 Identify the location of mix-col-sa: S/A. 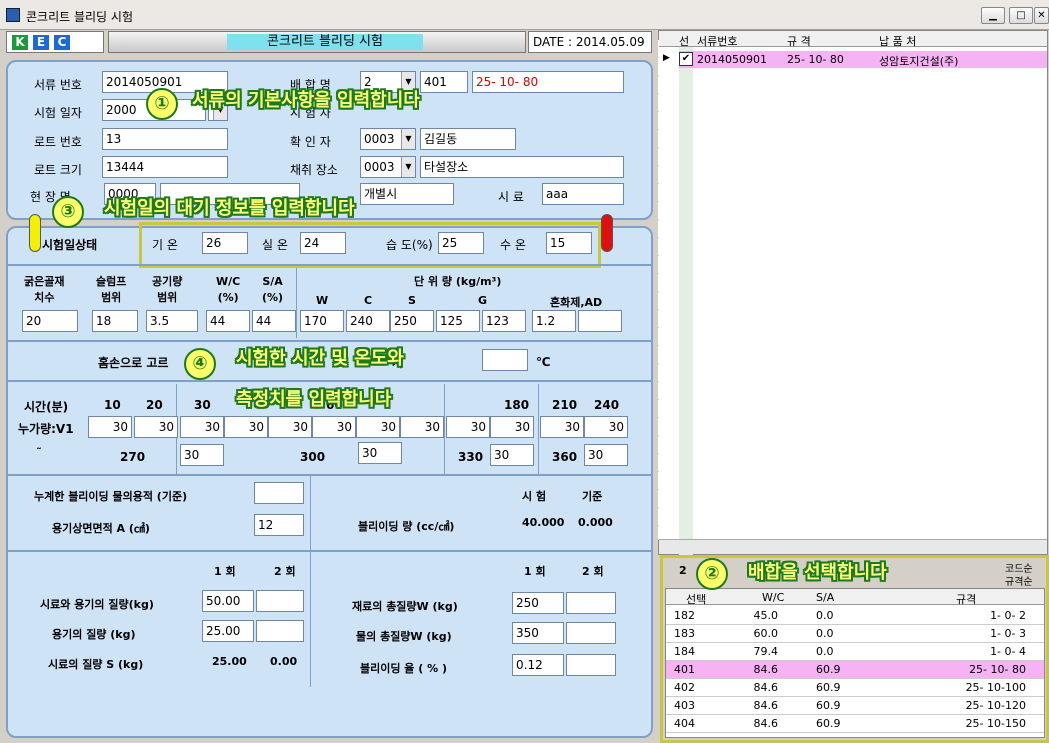
(825, 597).